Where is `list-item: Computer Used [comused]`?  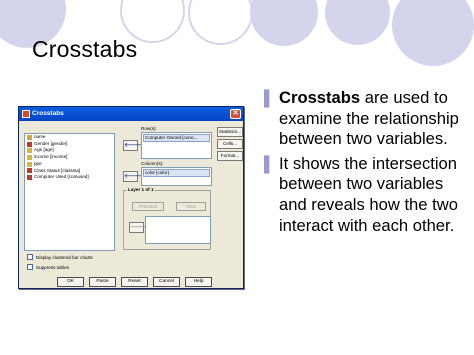 list-item: Computer Used [comused] is located at coordinates (69, 177).